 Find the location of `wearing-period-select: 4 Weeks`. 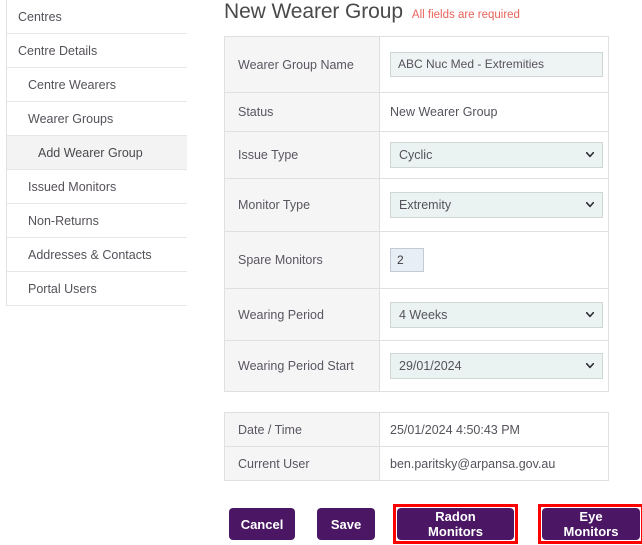

wearing-period-select: 4 Weeks is located at coordinates (496, 314).